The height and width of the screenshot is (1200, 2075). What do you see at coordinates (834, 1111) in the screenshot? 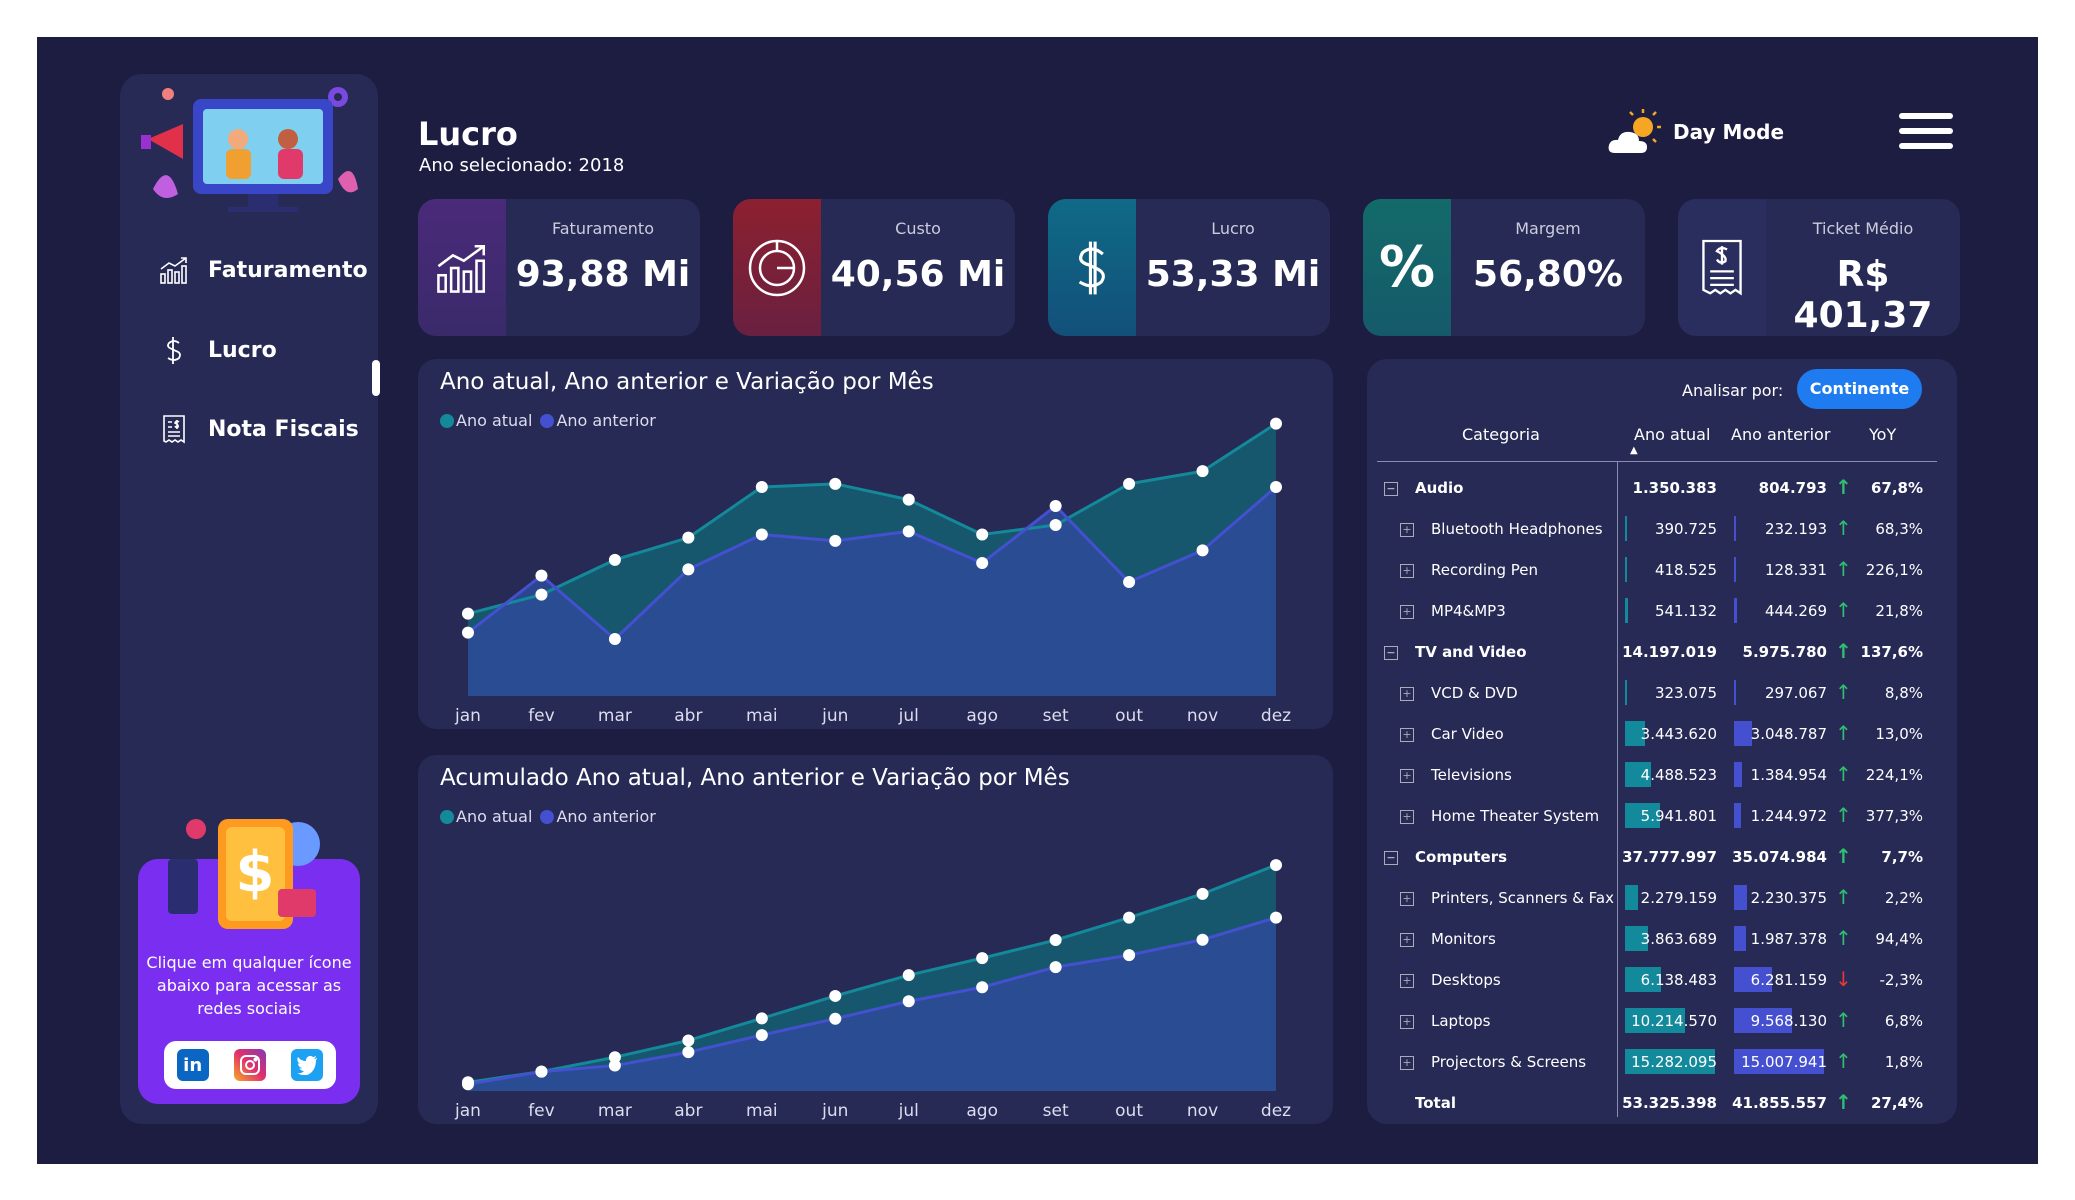
I see `x-tick-label: jun` at bounding box center [834, 1111].